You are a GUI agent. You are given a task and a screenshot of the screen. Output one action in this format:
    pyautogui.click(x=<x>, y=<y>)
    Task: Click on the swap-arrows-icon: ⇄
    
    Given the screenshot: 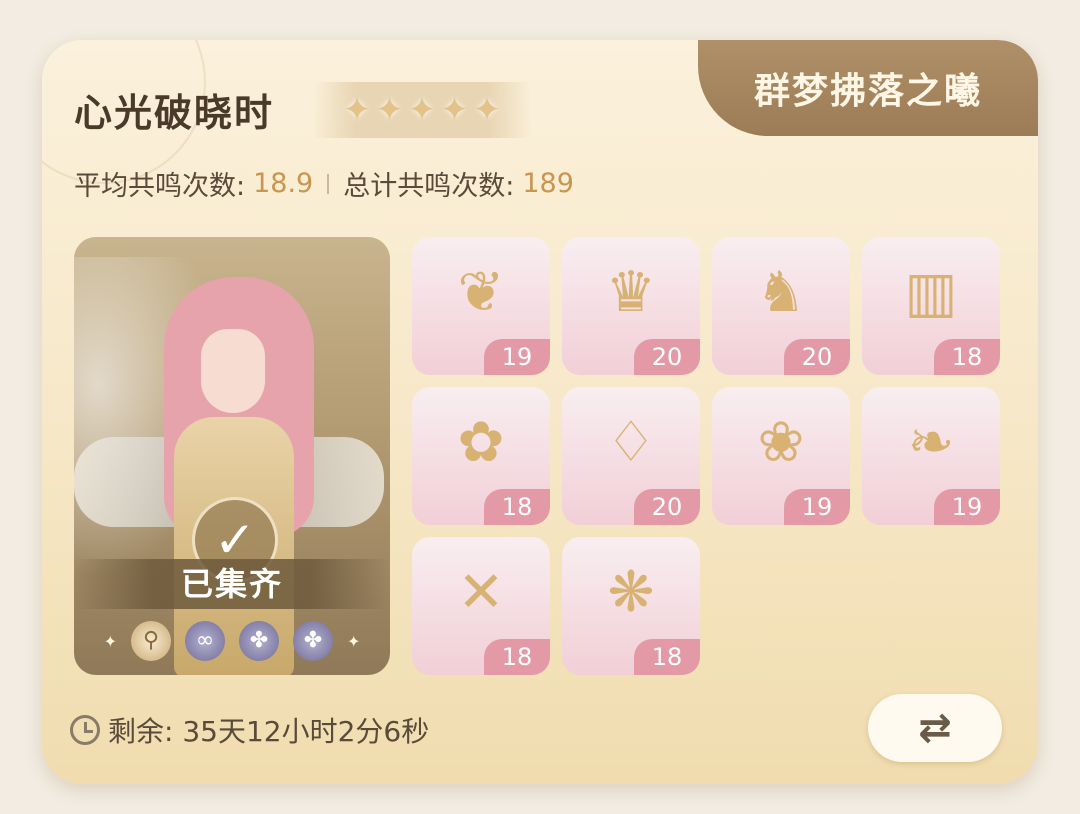 What is the action you would take?
    pyautogui.click(x=935, y=728)
    